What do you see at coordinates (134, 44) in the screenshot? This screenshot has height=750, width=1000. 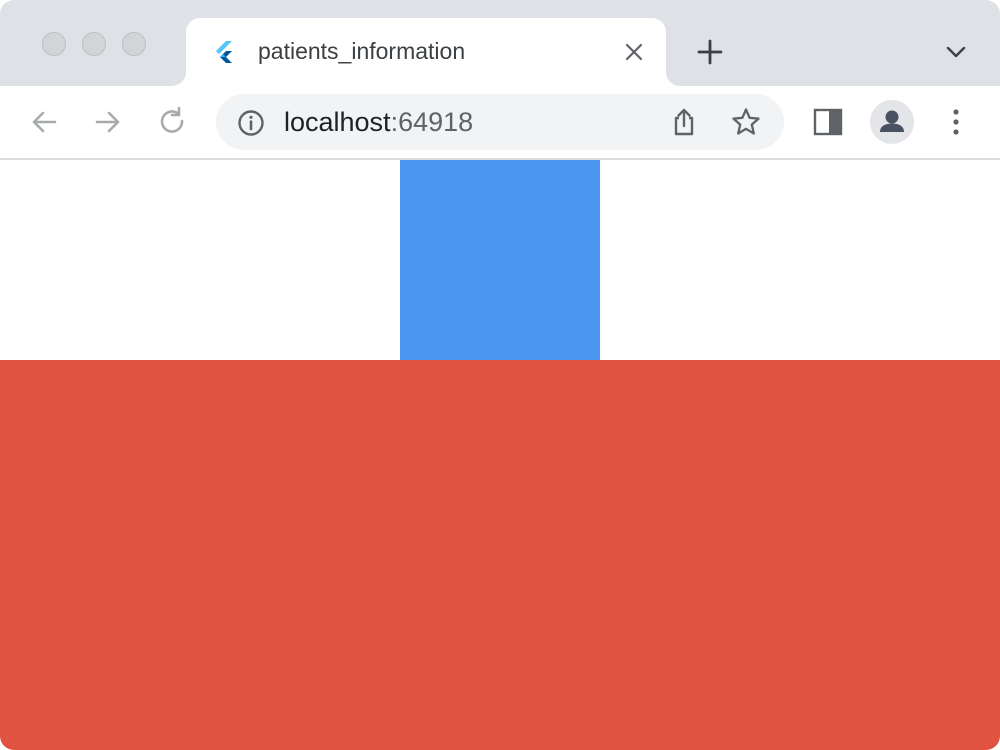 I see `window-maximize-button` at bounding box center [134, 44].